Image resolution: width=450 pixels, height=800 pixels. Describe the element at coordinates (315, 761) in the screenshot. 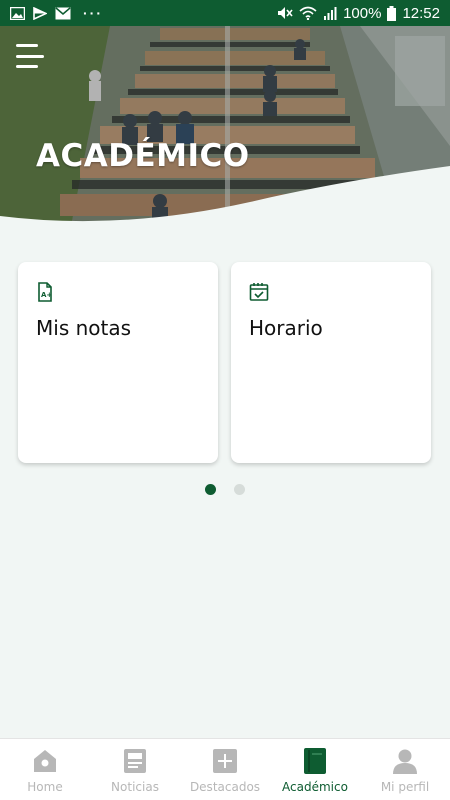

I see `book-icon` at that location.